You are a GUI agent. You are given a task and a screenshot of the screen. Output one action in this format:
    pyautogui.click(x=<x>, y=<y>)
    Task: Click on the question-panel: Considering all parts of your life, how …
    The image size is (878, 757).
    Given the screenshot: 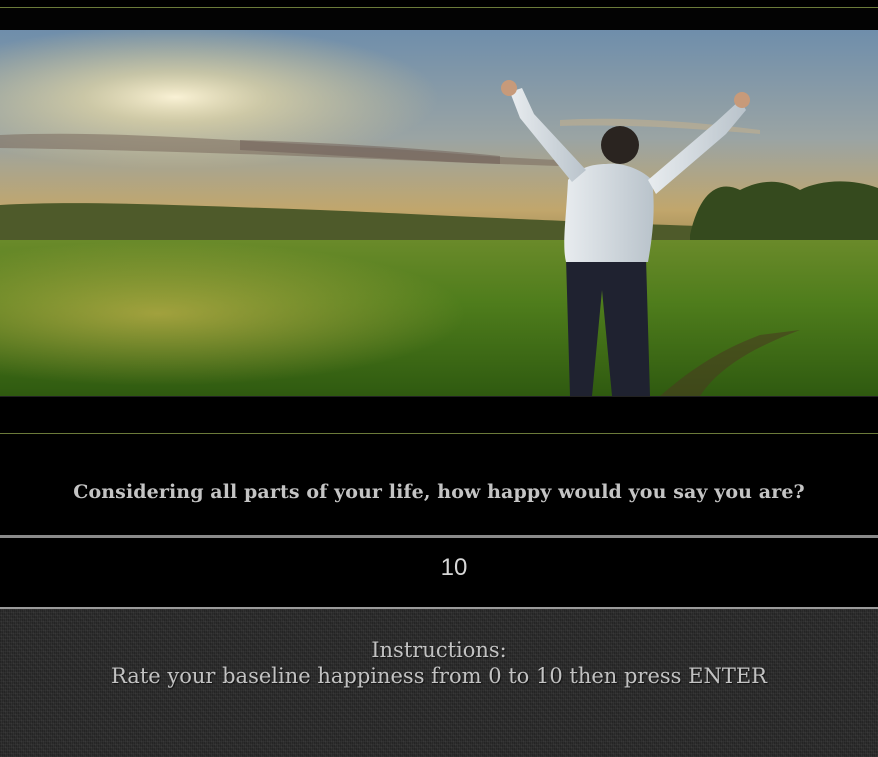 What is the action you would take?
    pyautogui.click(x=439, y=484)
    